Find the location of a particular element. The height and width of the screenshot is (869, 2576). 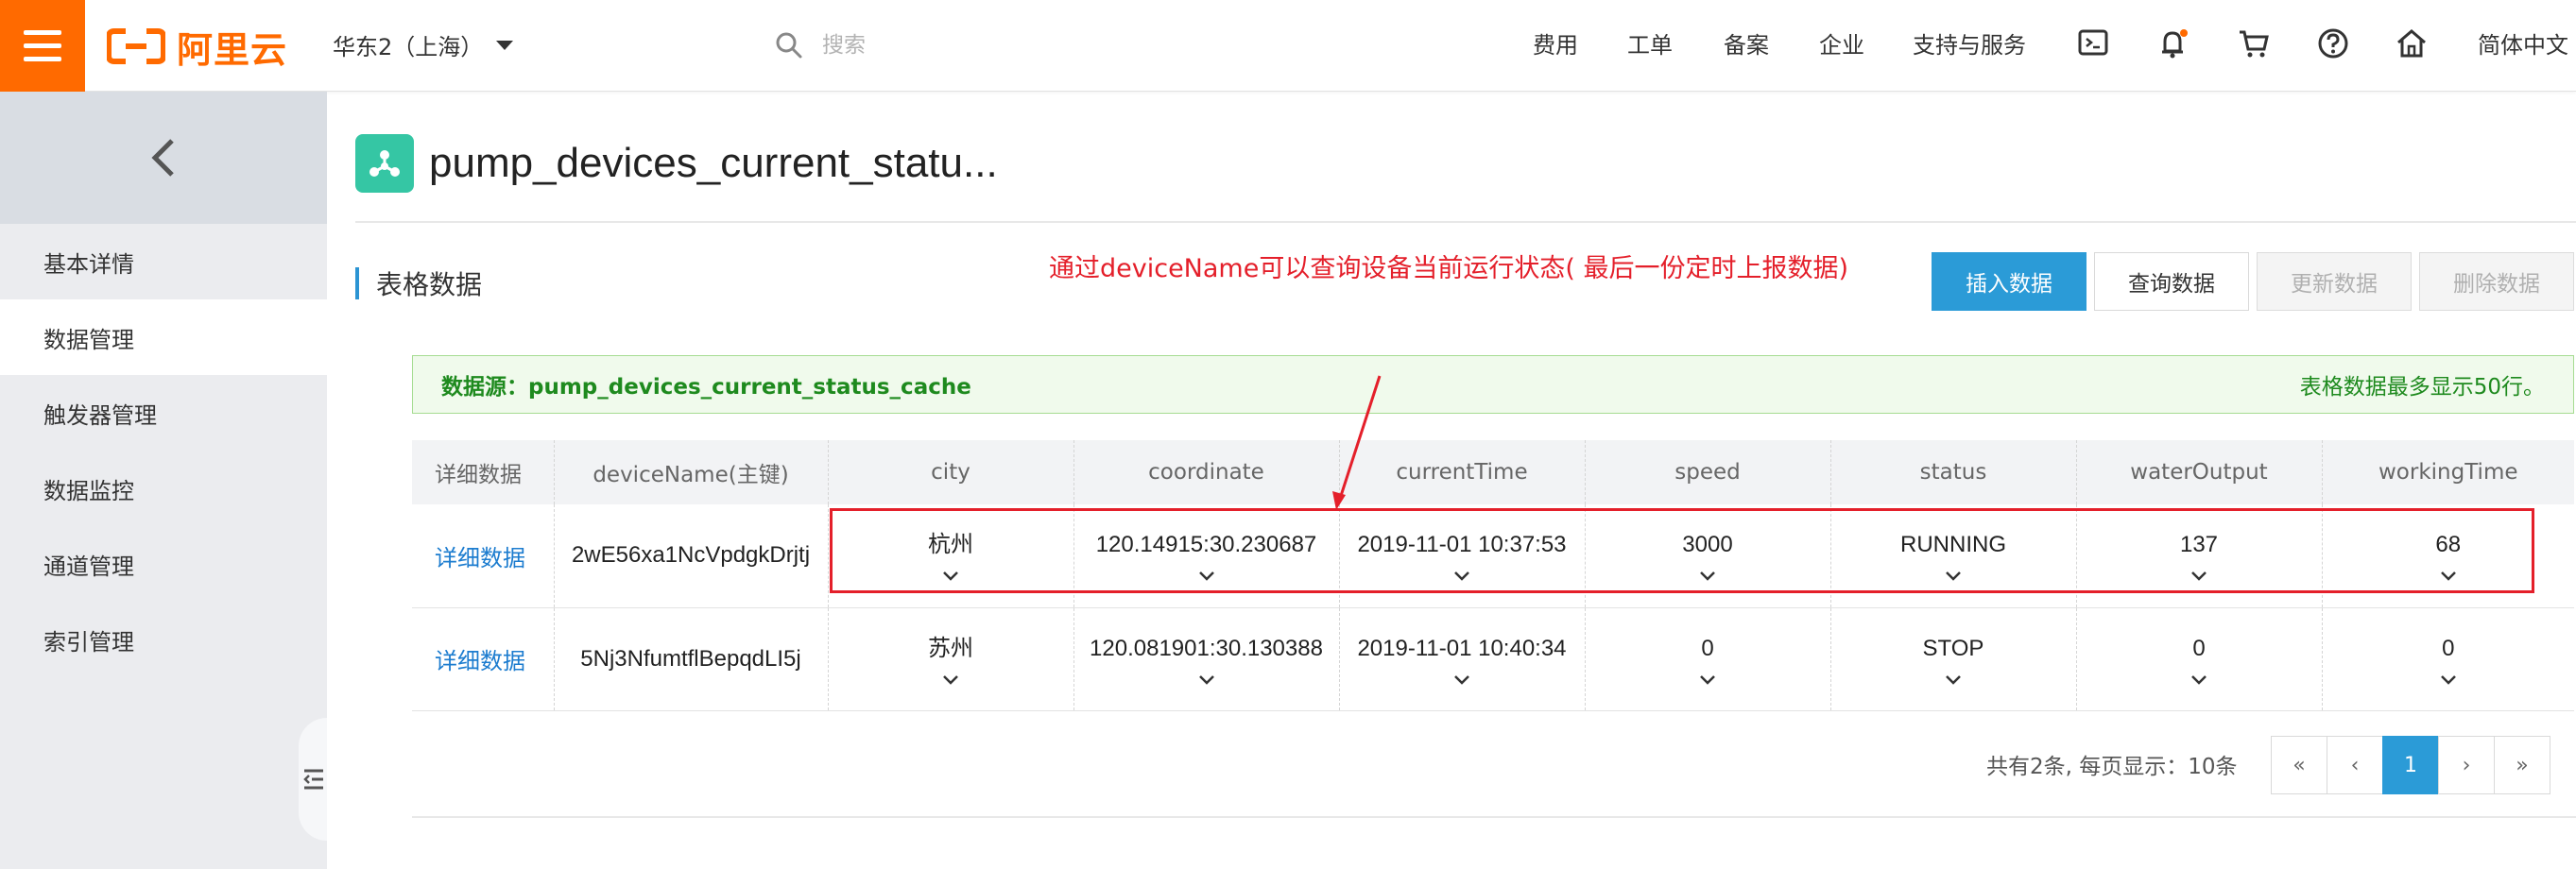

query-data-button: 查询数据 is located at coordinates (2171, 282).